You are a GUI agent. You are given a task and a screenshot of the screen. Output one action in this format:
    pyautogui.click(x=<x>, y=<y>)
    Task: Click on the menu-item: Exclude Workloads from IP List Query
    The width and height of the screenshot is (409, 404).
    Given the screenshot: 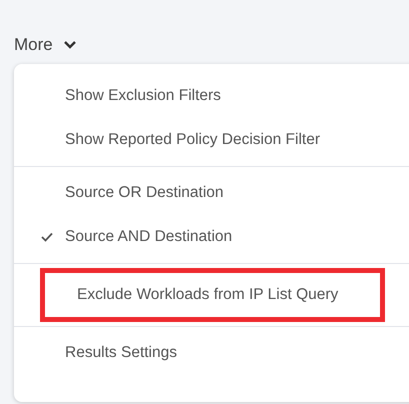 What is the action you would take?
    pyautogui.click(x=212, y=295)
    